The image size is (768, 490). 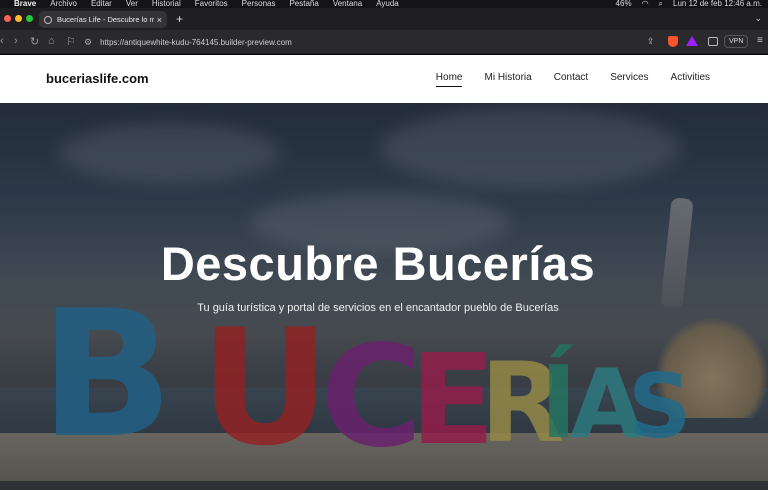 I want to click on new-tab-button: +, so click(x=179, y=19).